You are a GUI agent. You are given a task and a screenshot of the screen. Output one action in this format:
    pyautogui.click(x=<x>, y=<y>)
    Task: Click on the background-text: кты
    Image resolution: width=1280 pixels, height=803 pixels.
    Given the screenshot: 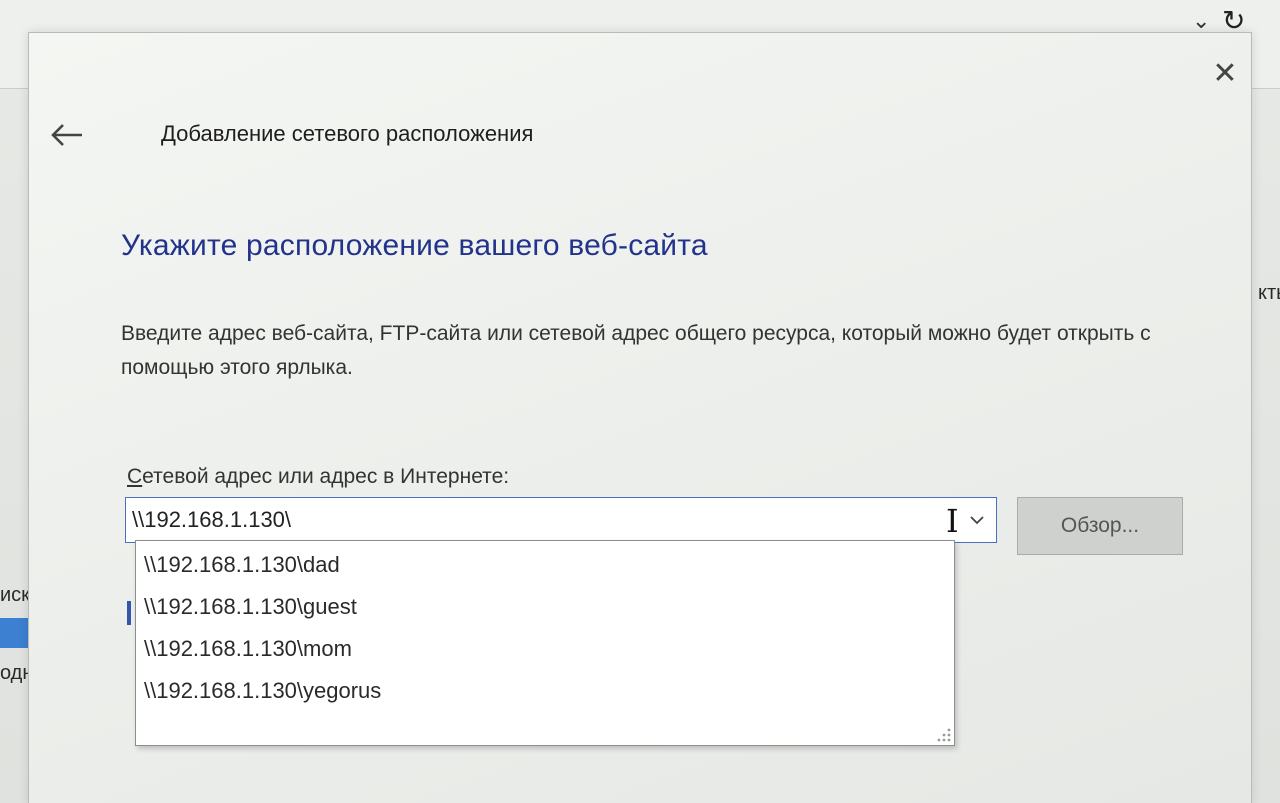 What is the action you would take?
    pyautogui.click(x=1269, y=293)
    